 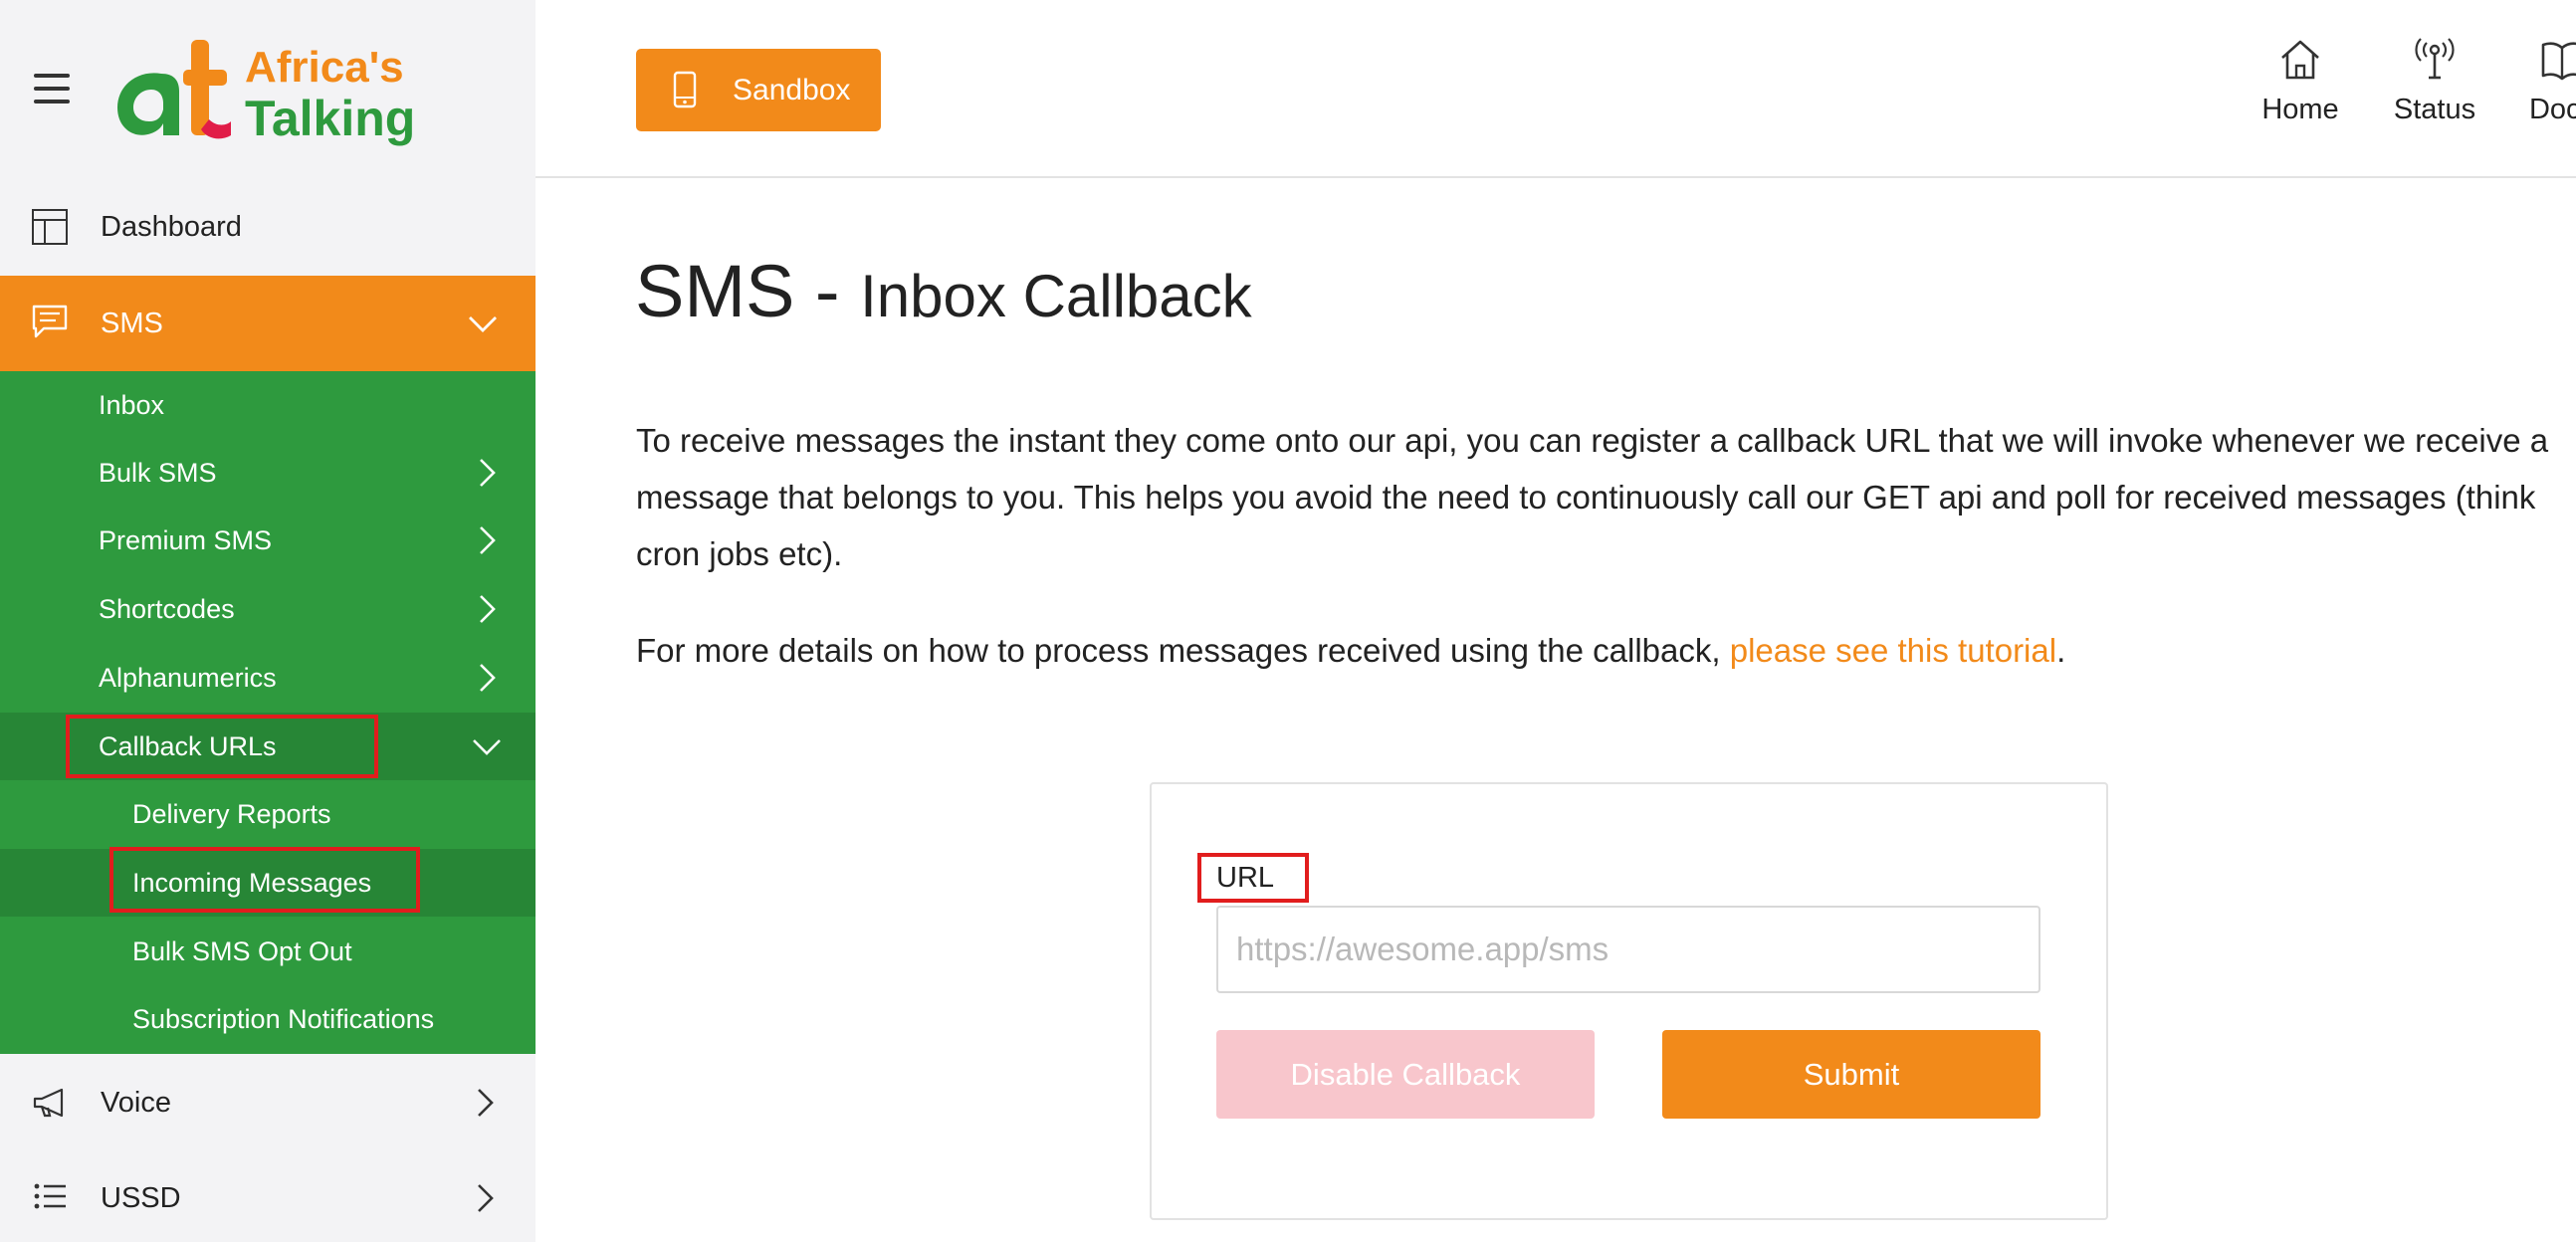 What do you see at coordinates (158, 472) in the screenshot?
I see `sidebar-item-label: Bulk SMS` at bounding box center [158, 472].